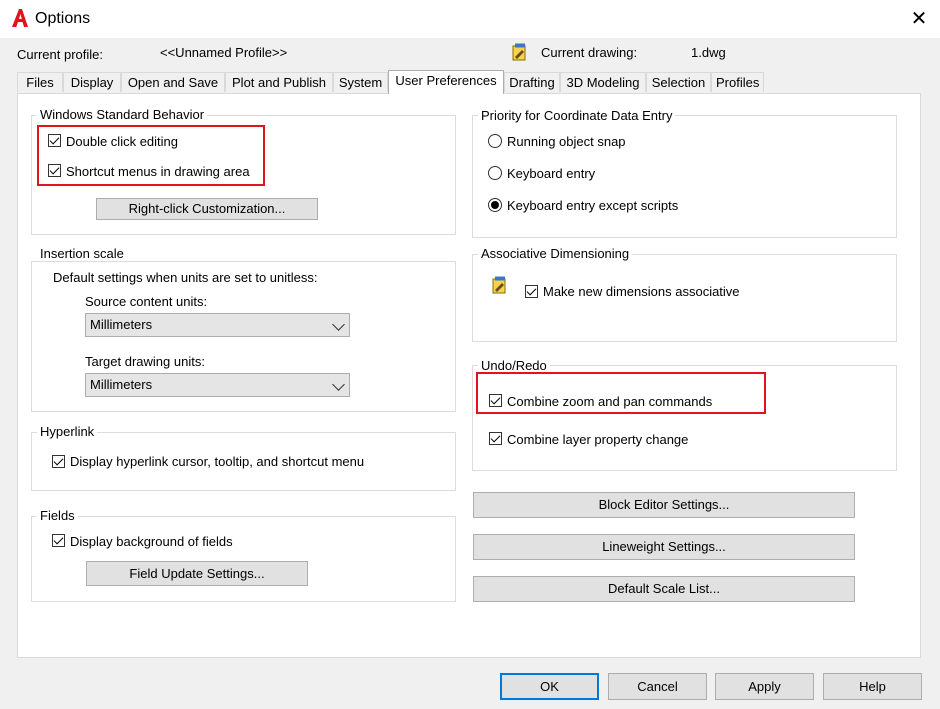 Image resolution: width=940 pixels, height=709 pixels. Describe the element at coordinates (495, 141) in the screenshot. I see `running-snap-radio` at that location.